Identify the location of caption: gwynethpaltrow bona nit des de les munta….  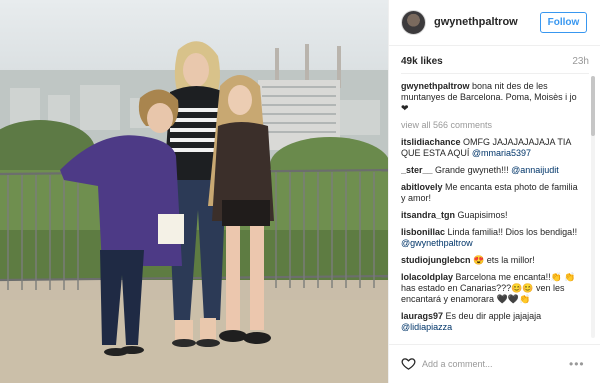
(492, 97).